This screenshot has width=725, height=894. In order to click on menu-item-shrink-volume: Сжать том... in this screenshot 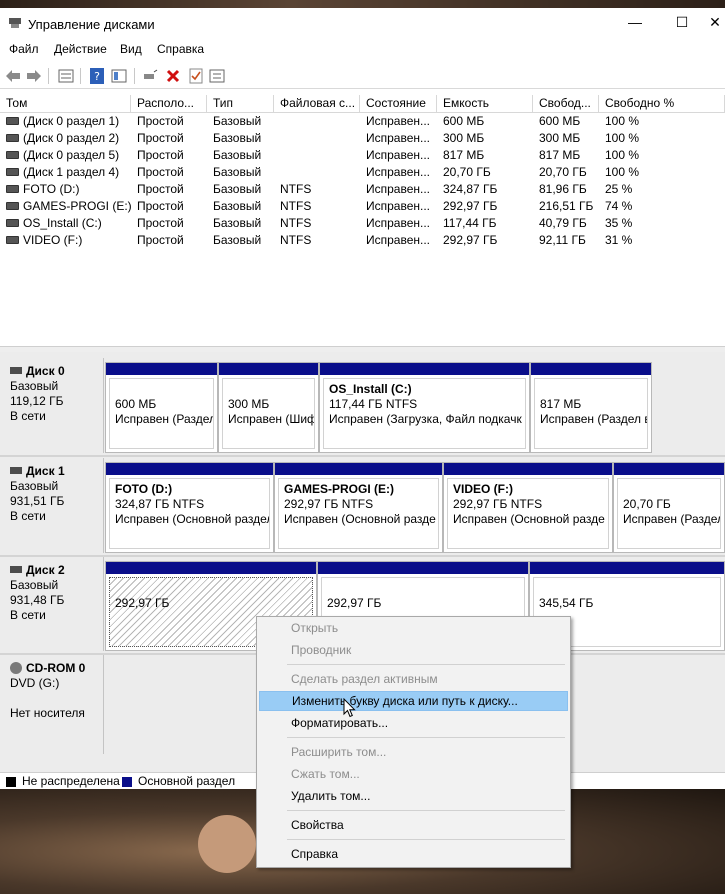, I will do `click(413, 774)`.